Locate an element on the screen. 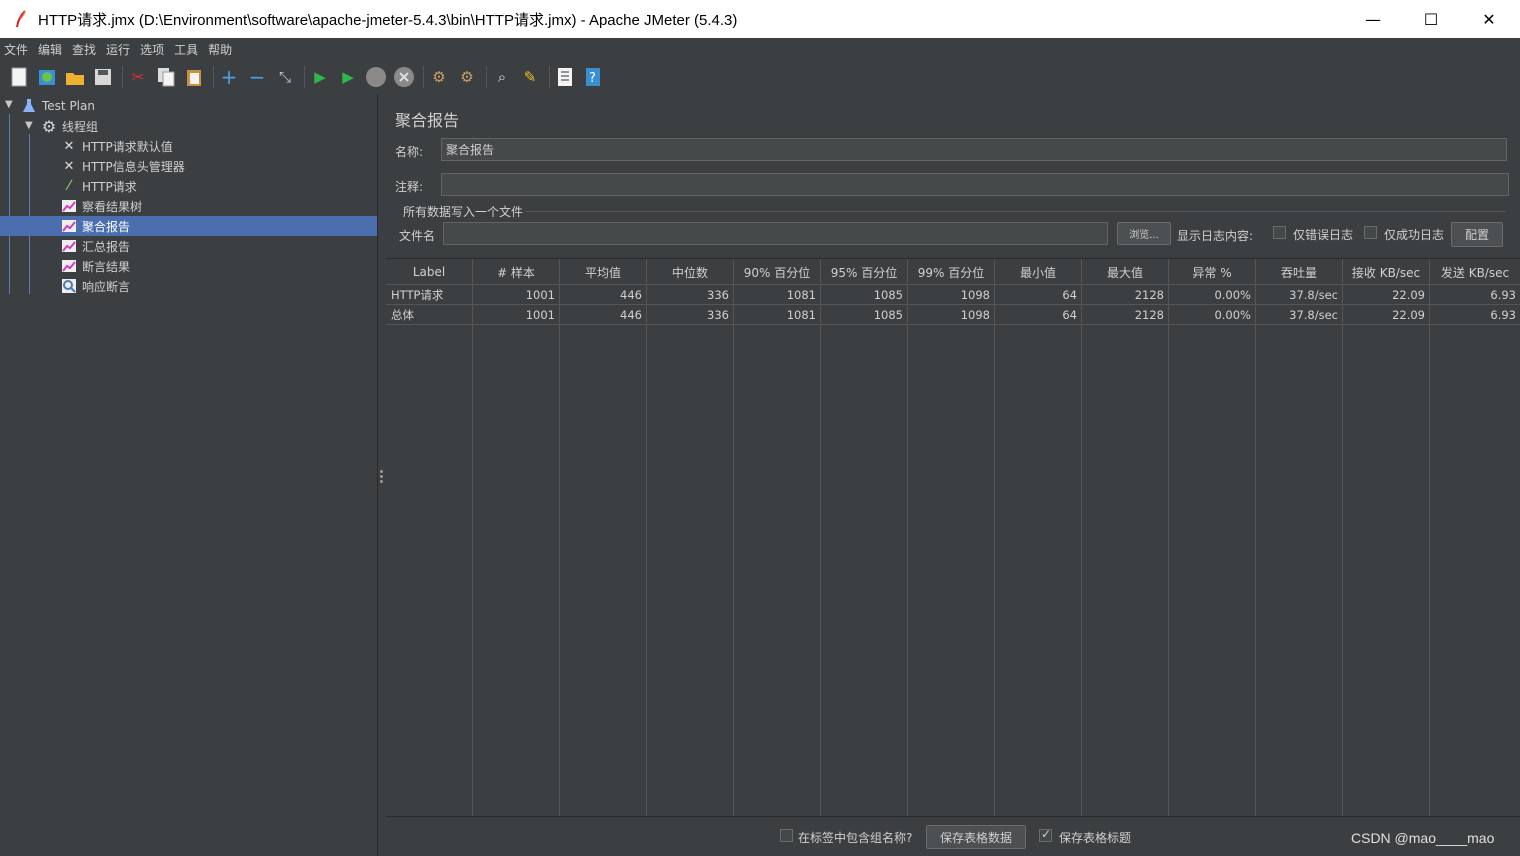 This screenshot has width=1520, height=856. expand-icon: + is located at coordinates (229, 77).